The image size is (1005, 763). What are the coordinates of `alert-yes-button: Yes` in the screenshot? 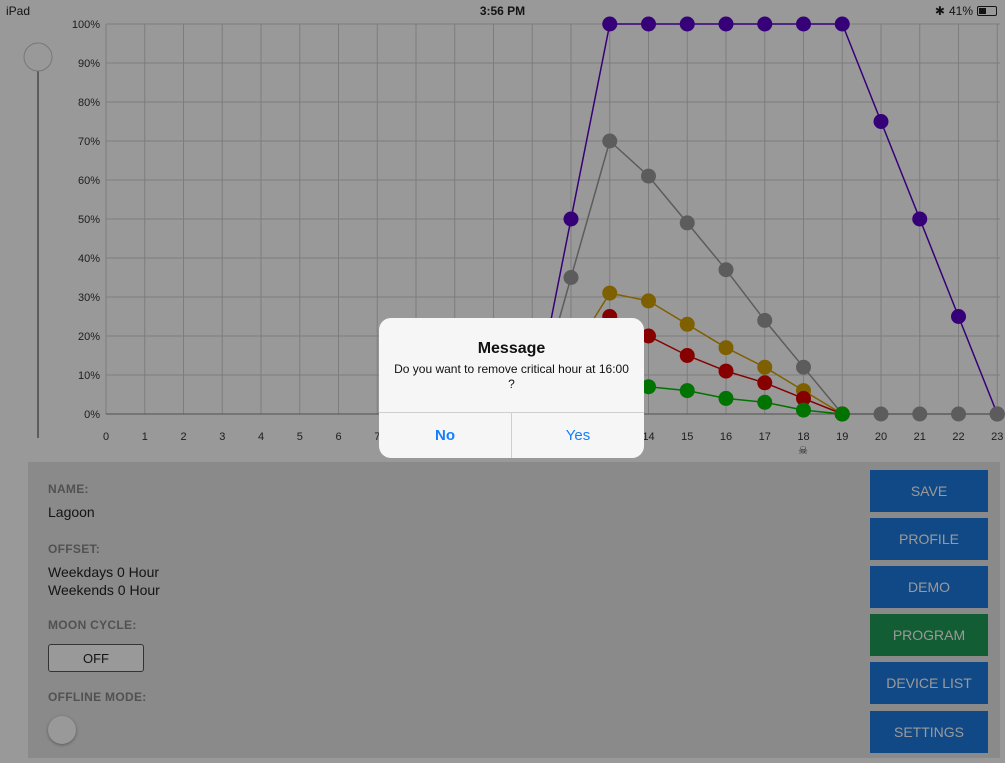 It's located at (578, 435).